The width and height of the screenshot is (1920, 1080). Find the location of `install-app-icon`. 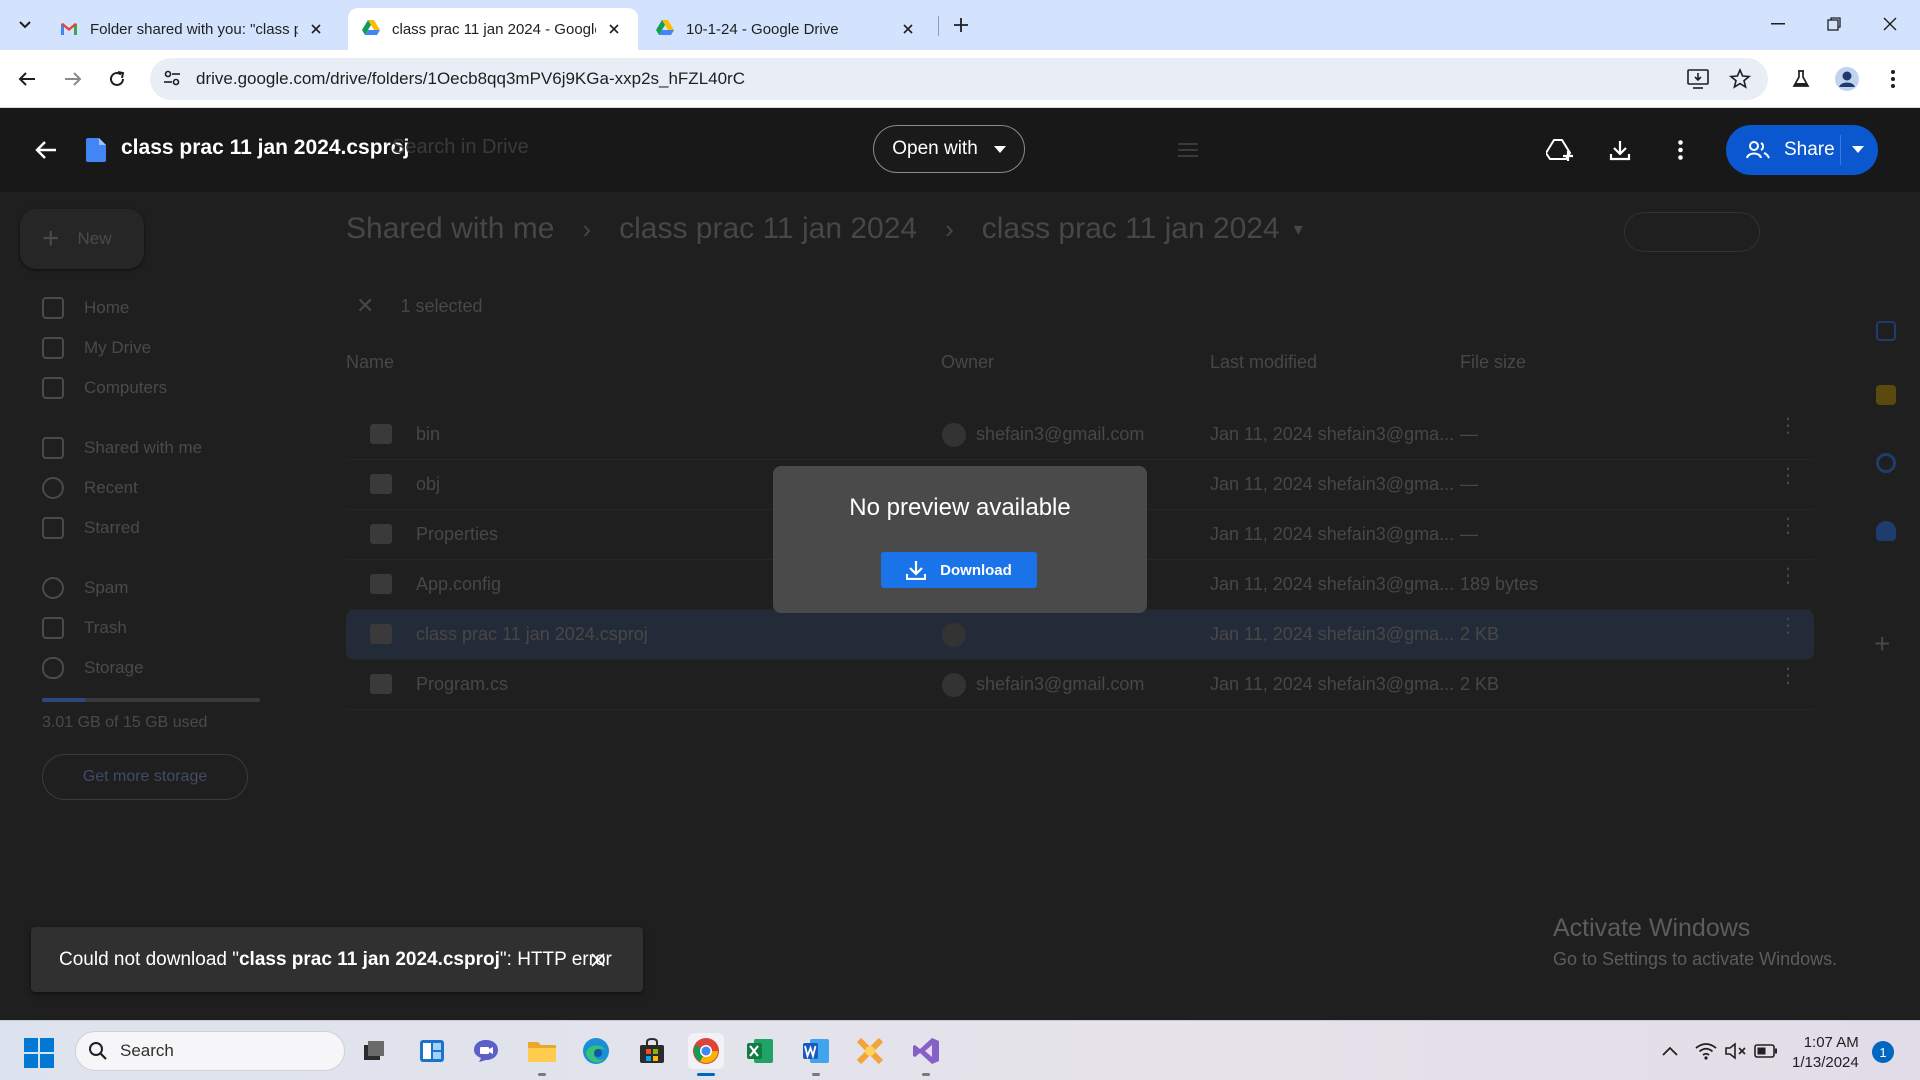

install-app-icon is located at coordinates (1698, 79).